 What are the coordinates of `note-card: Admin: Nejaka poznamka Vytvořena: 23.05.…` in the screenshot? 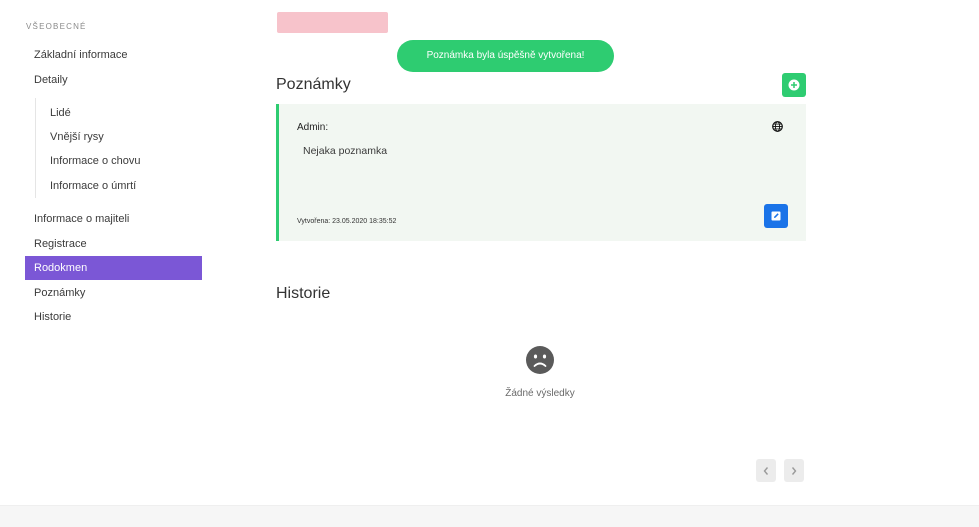 It's located at (541, 172).